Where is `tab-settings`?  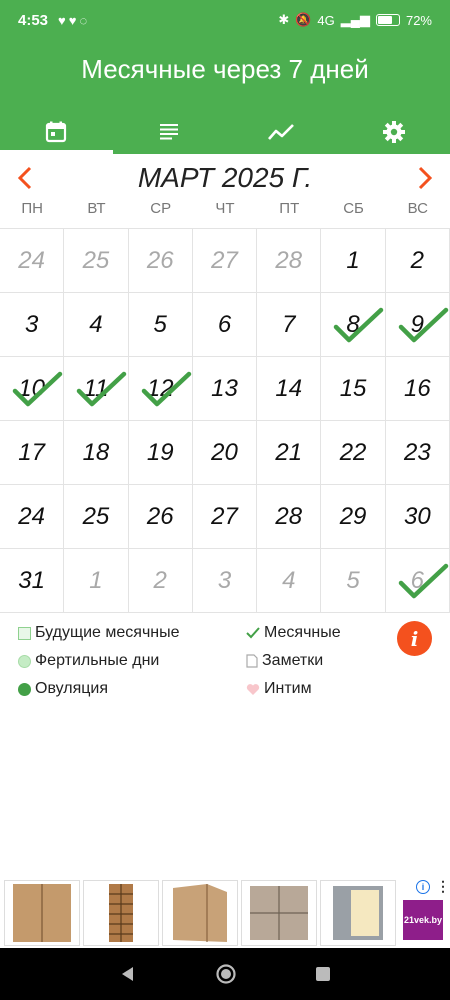
tab-settings is located at coordinates (394, 132).